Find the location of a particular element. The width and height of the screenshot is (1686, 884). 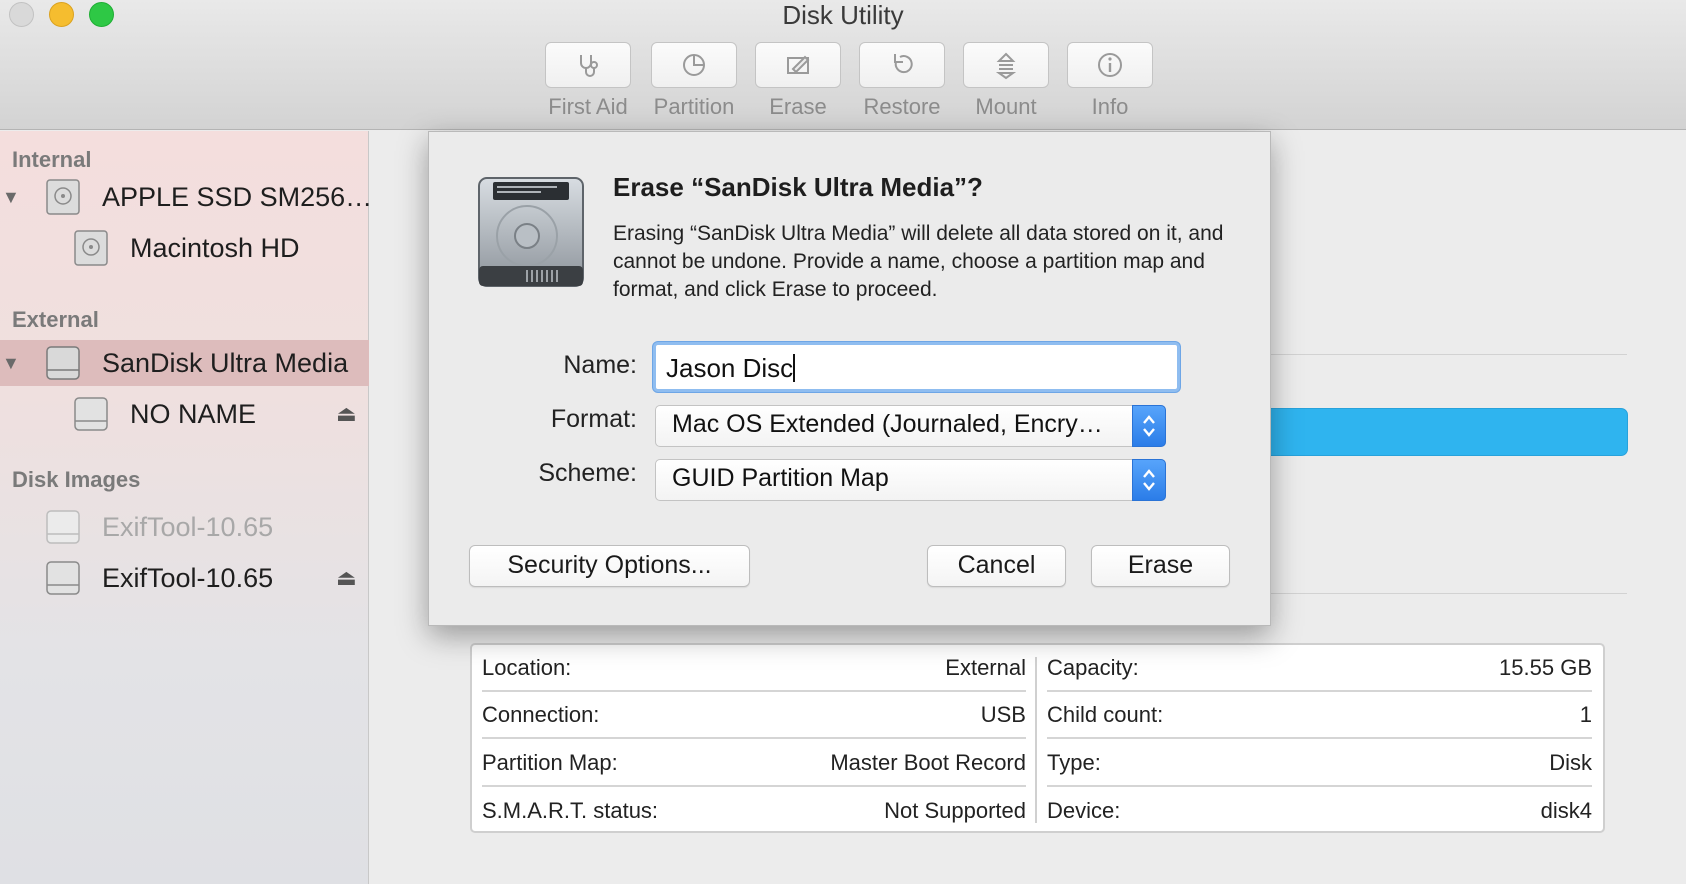

info-row-partition-map: Partition Map: Master Boot Record is located at coordinates (754, 763).